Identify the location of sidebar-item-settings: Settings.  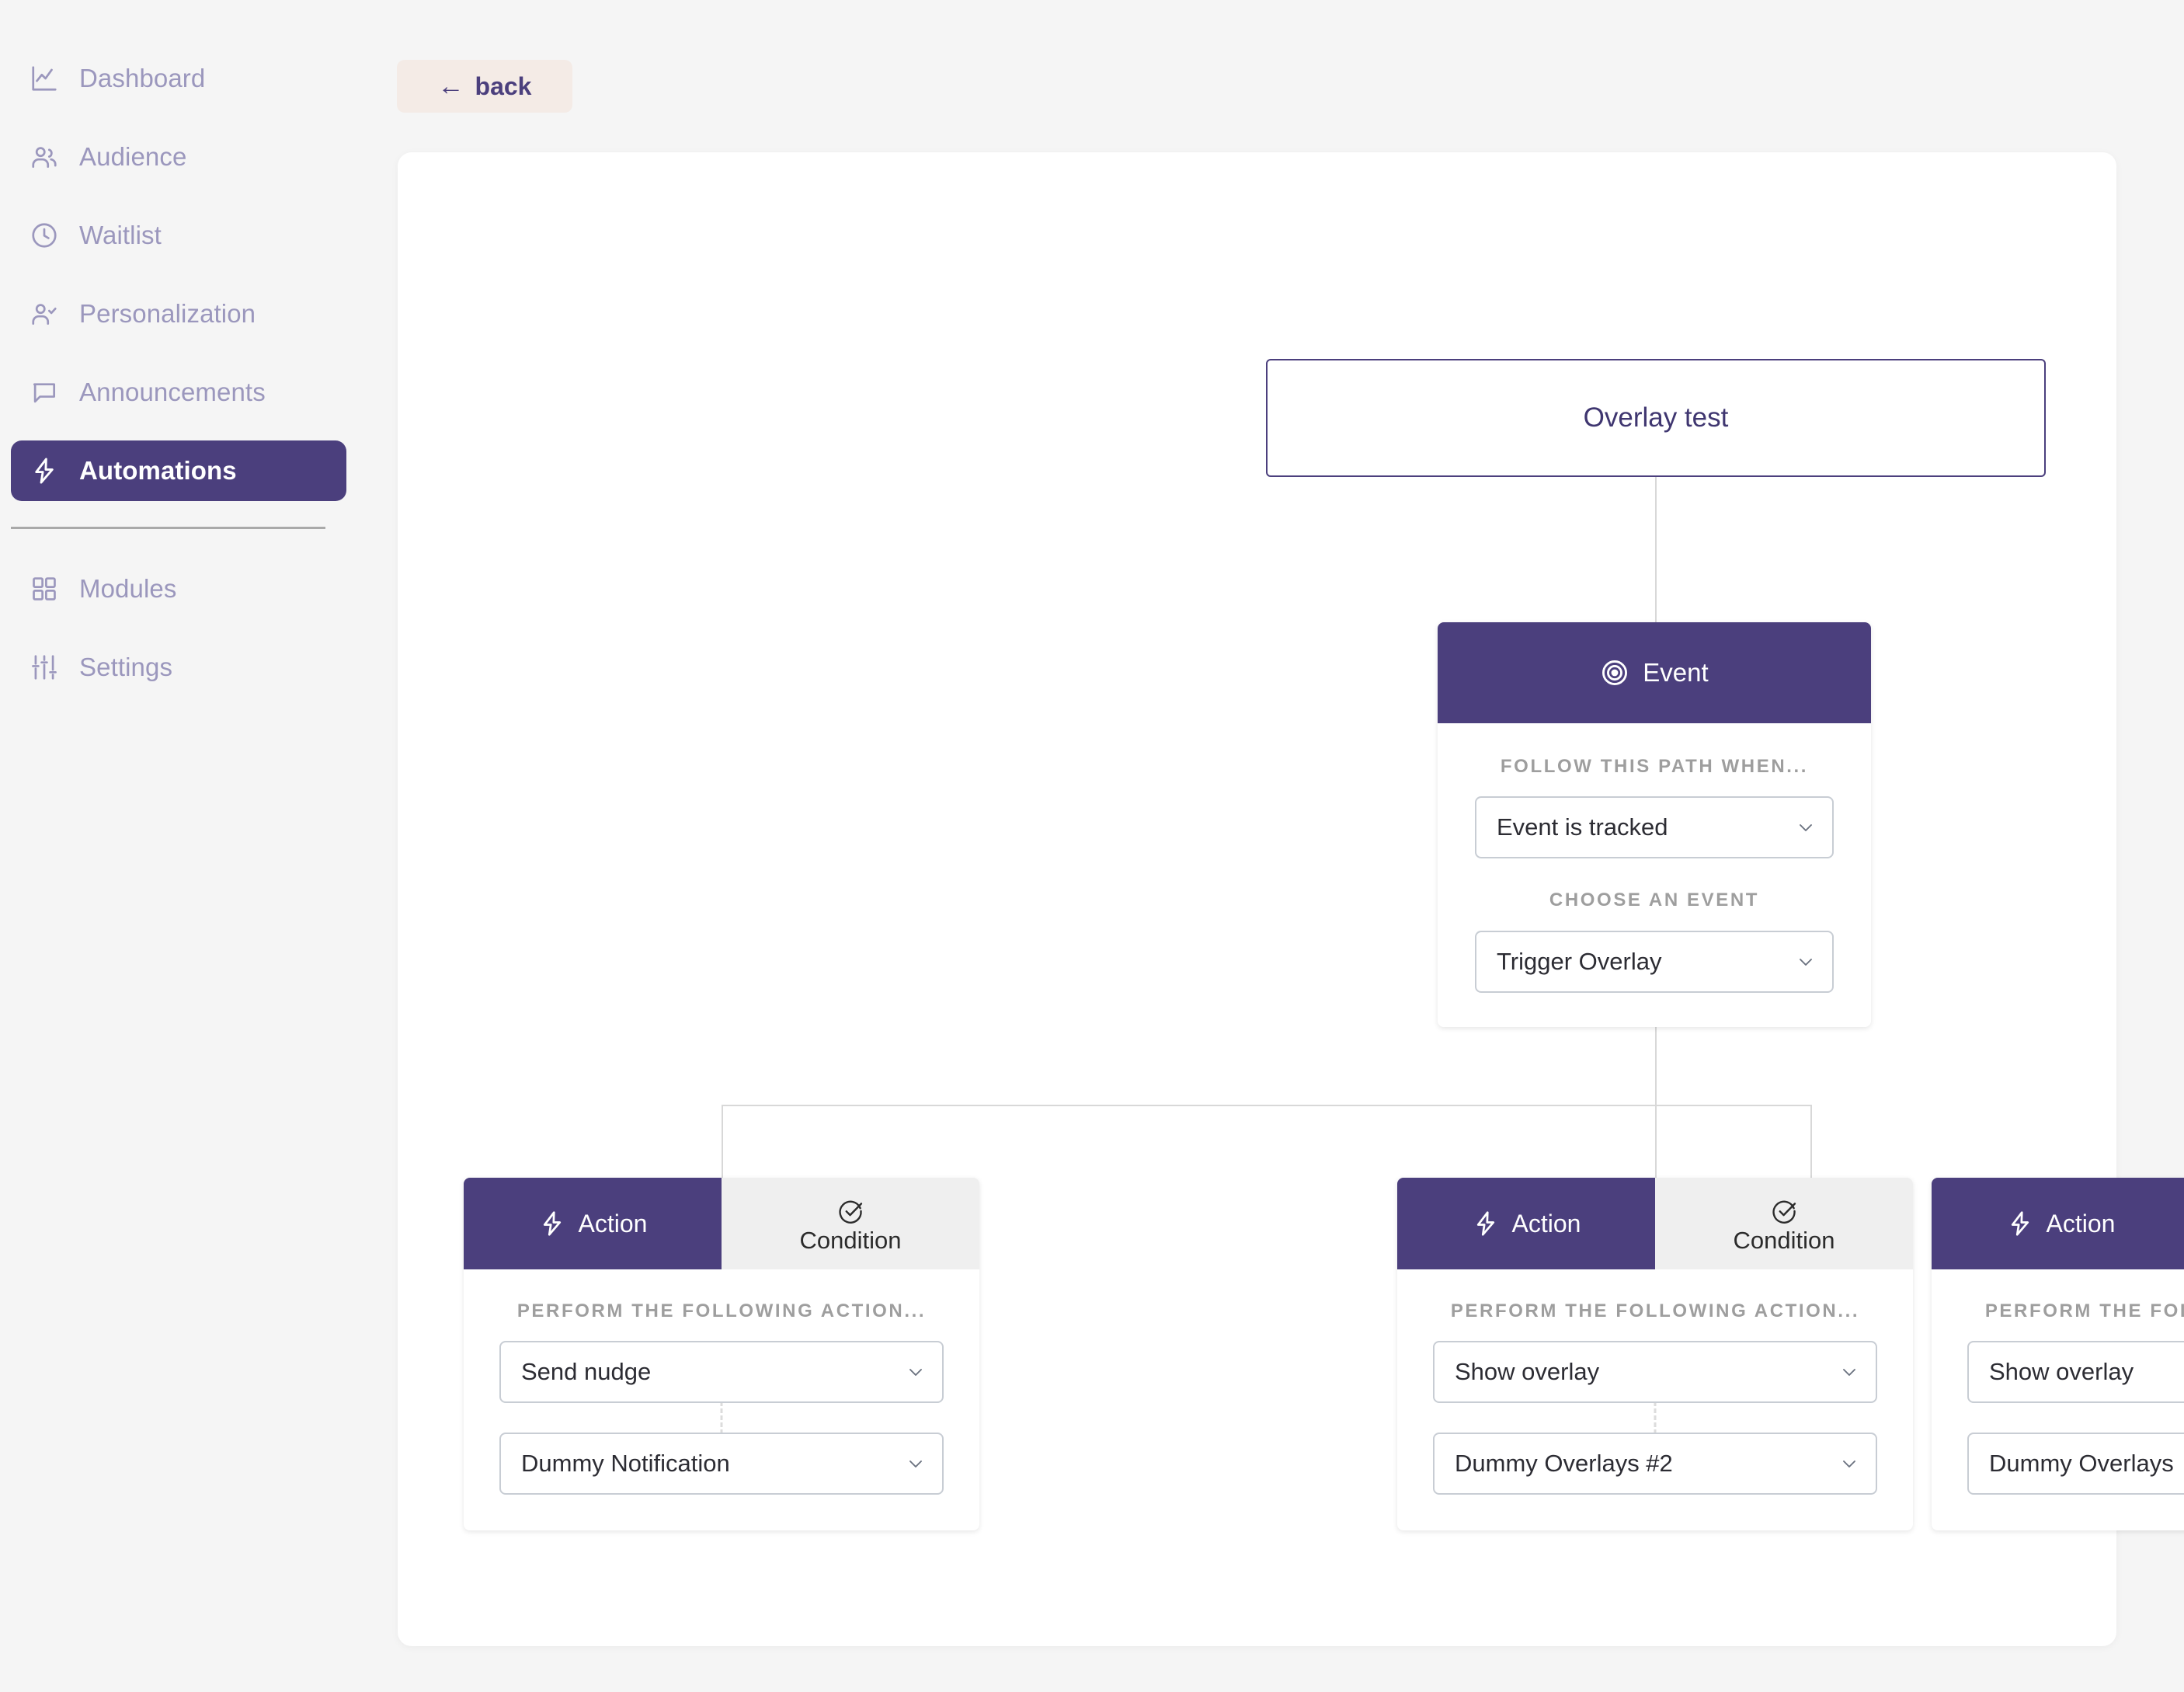
(179, 667).